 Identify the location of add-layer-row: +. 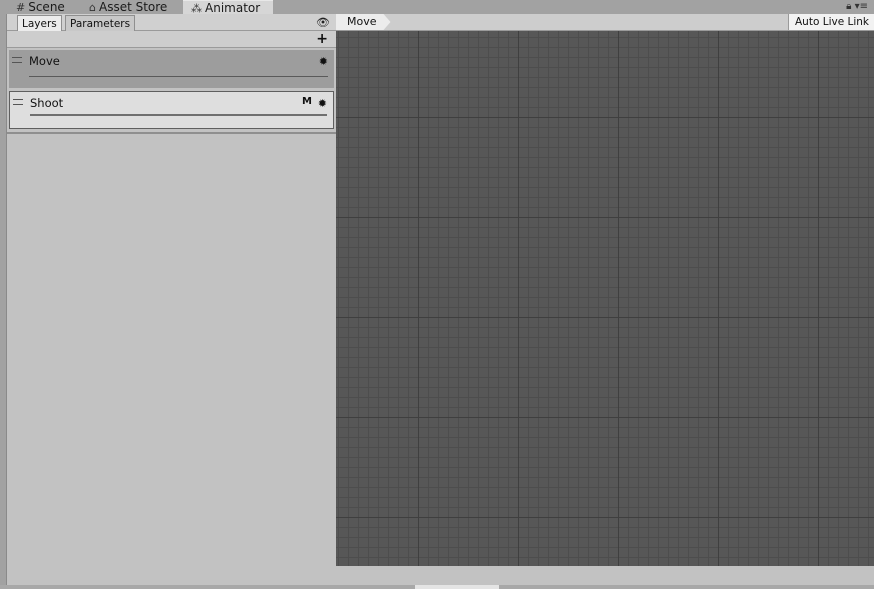
(171, 39).